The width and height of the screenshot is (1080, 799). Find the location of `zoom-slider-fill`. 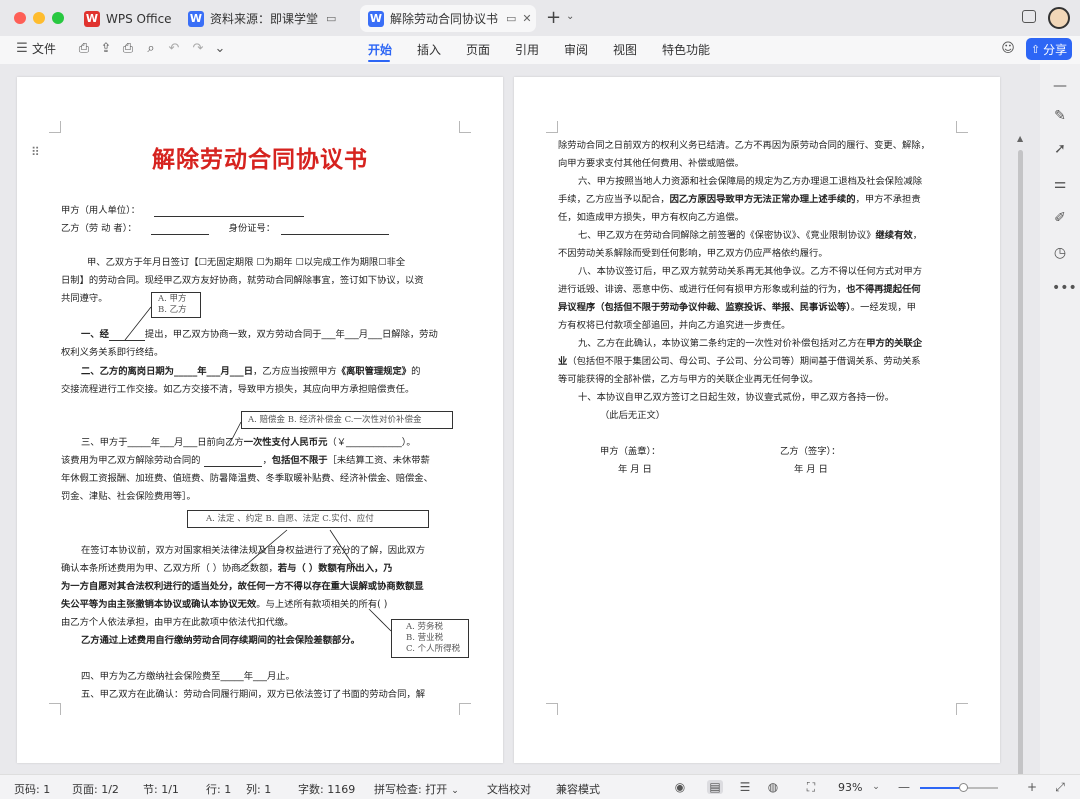

zoom-slider-fill is located at coordinates (941, 788).